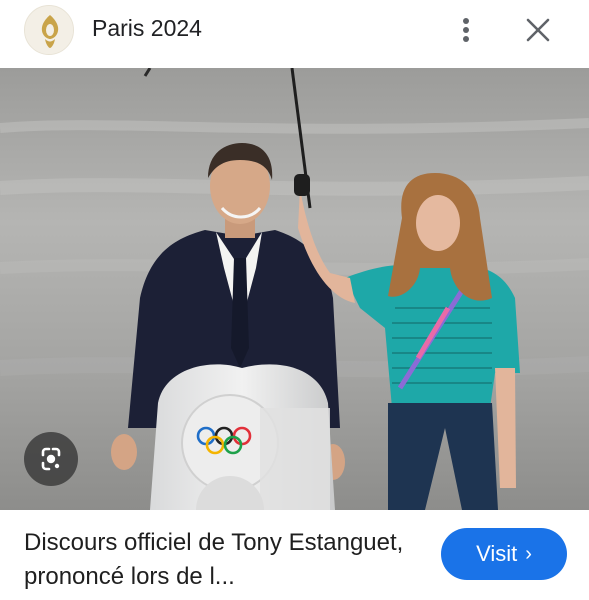  I want to click on more-options-button, so click(466, 30).